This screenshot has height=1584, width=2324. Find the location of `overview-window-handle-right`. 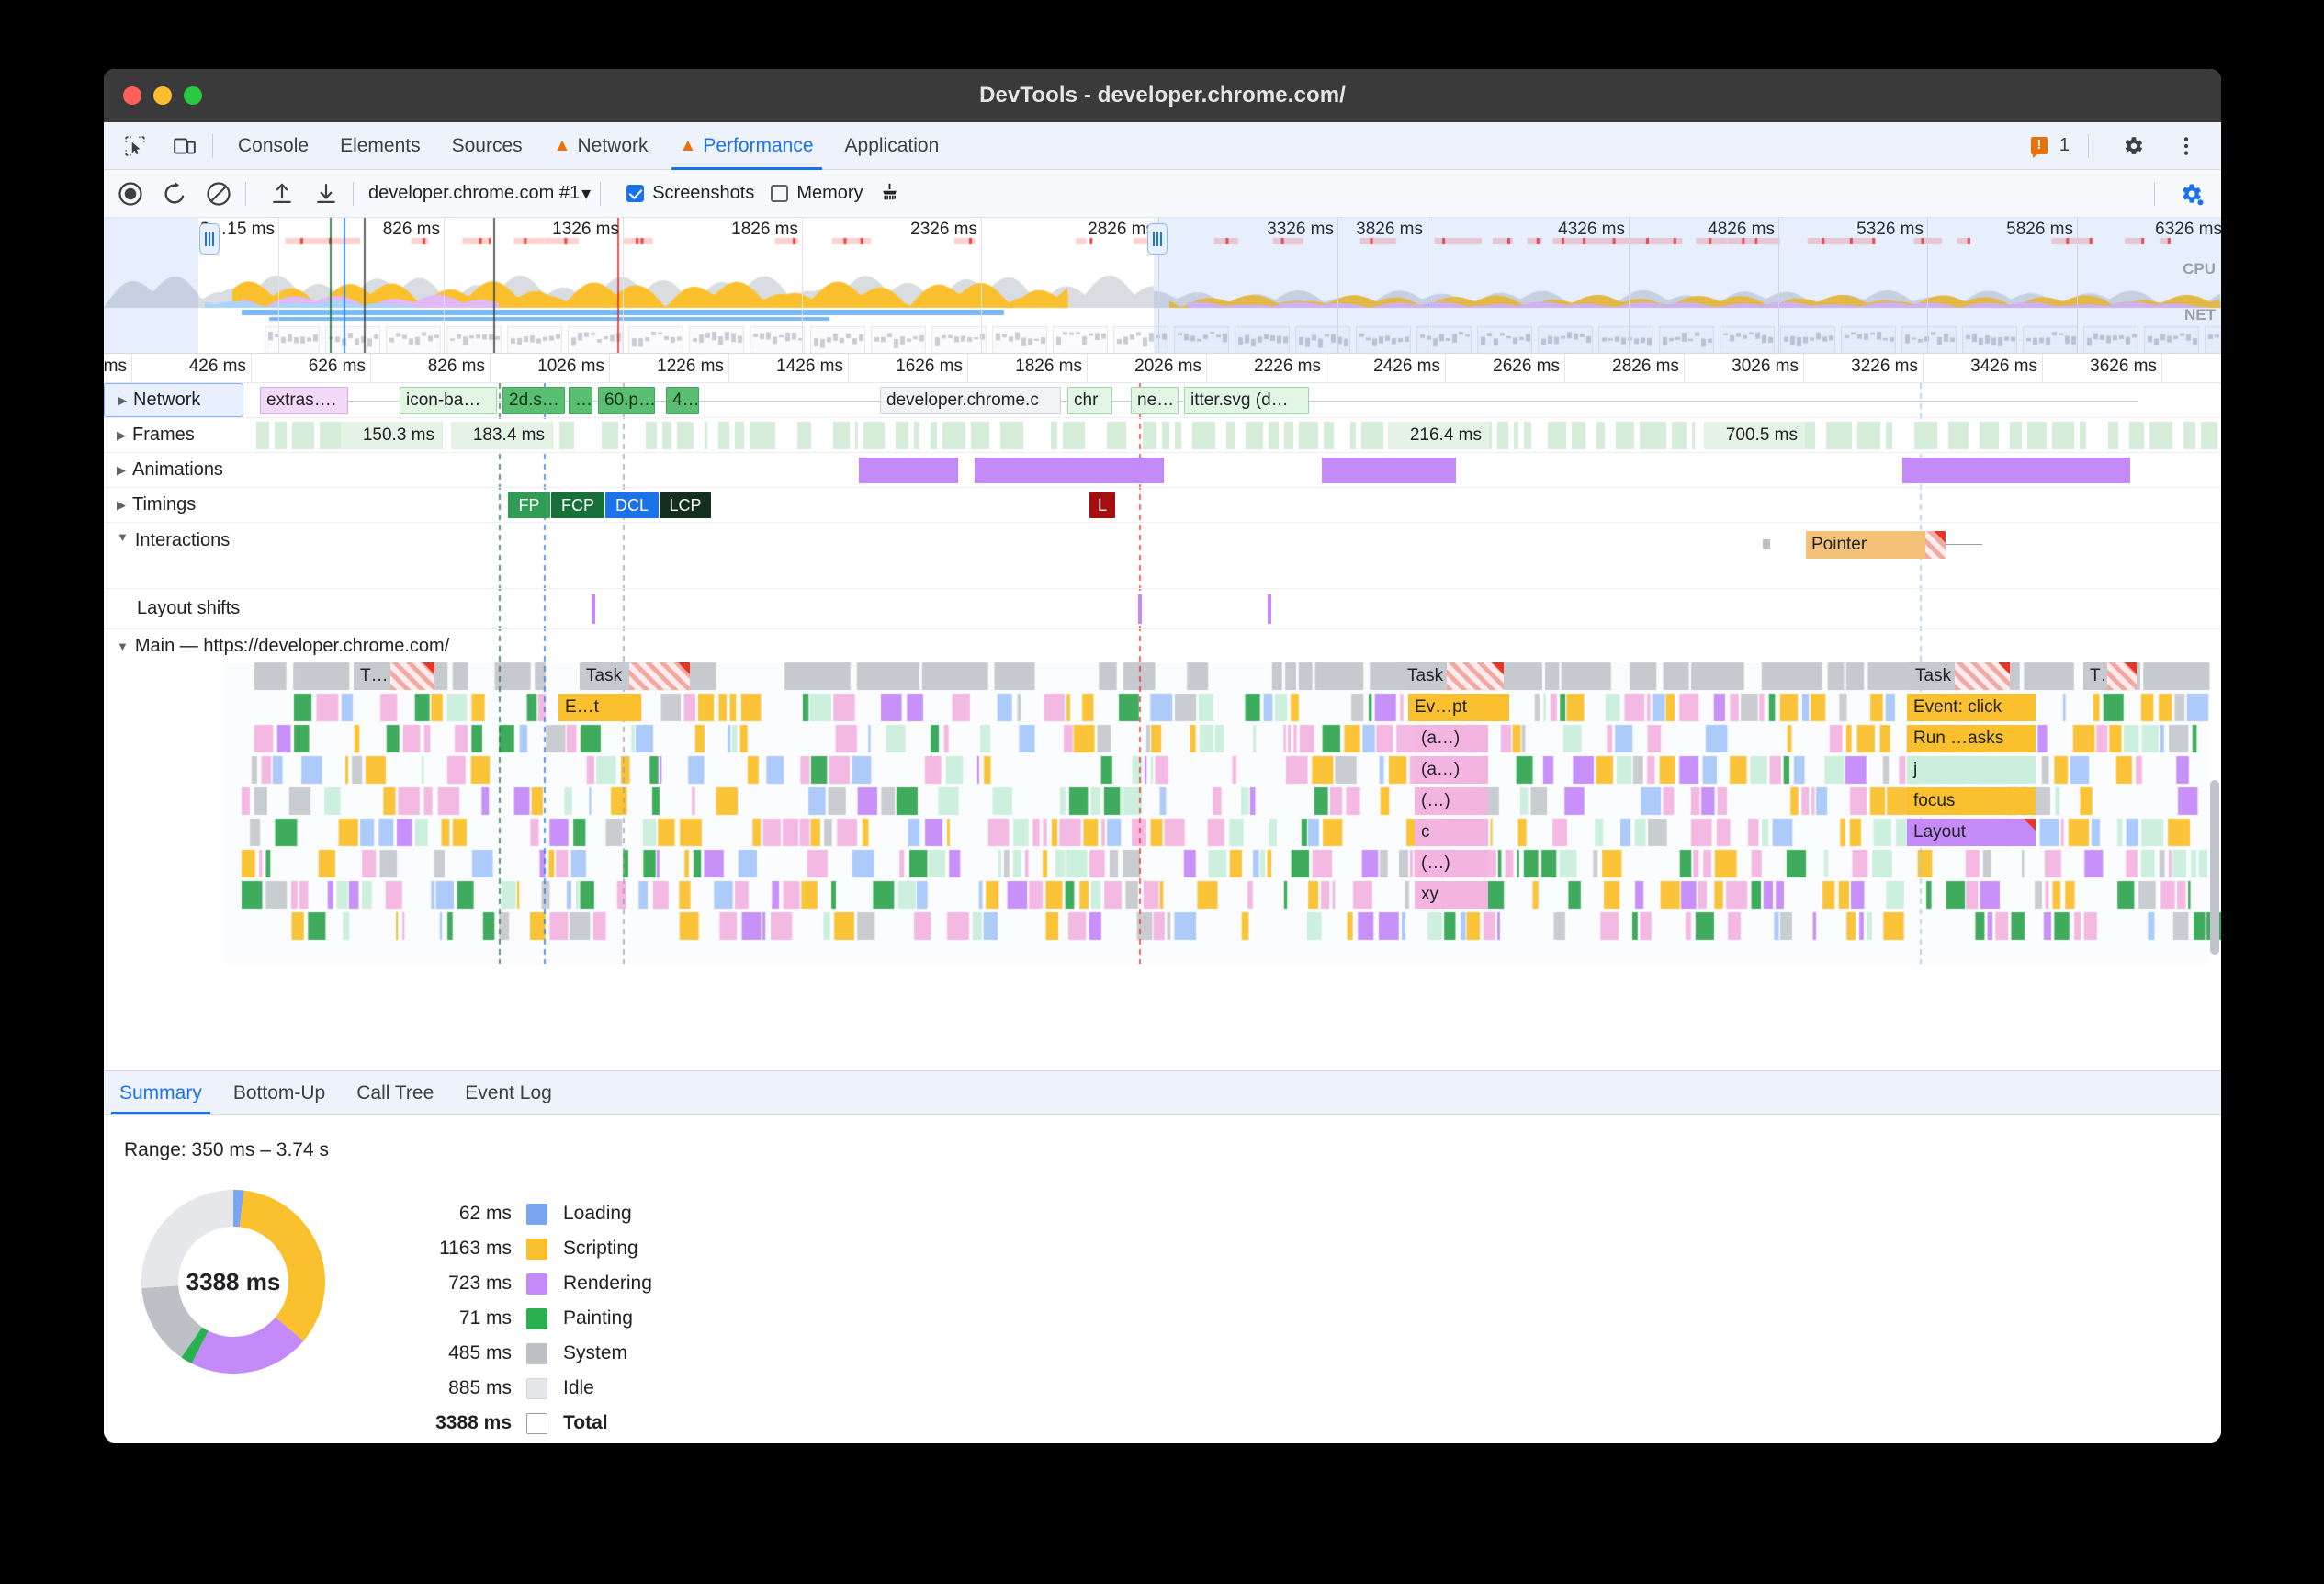

overview-window-handle-right is located at coordinates (1157, 239).